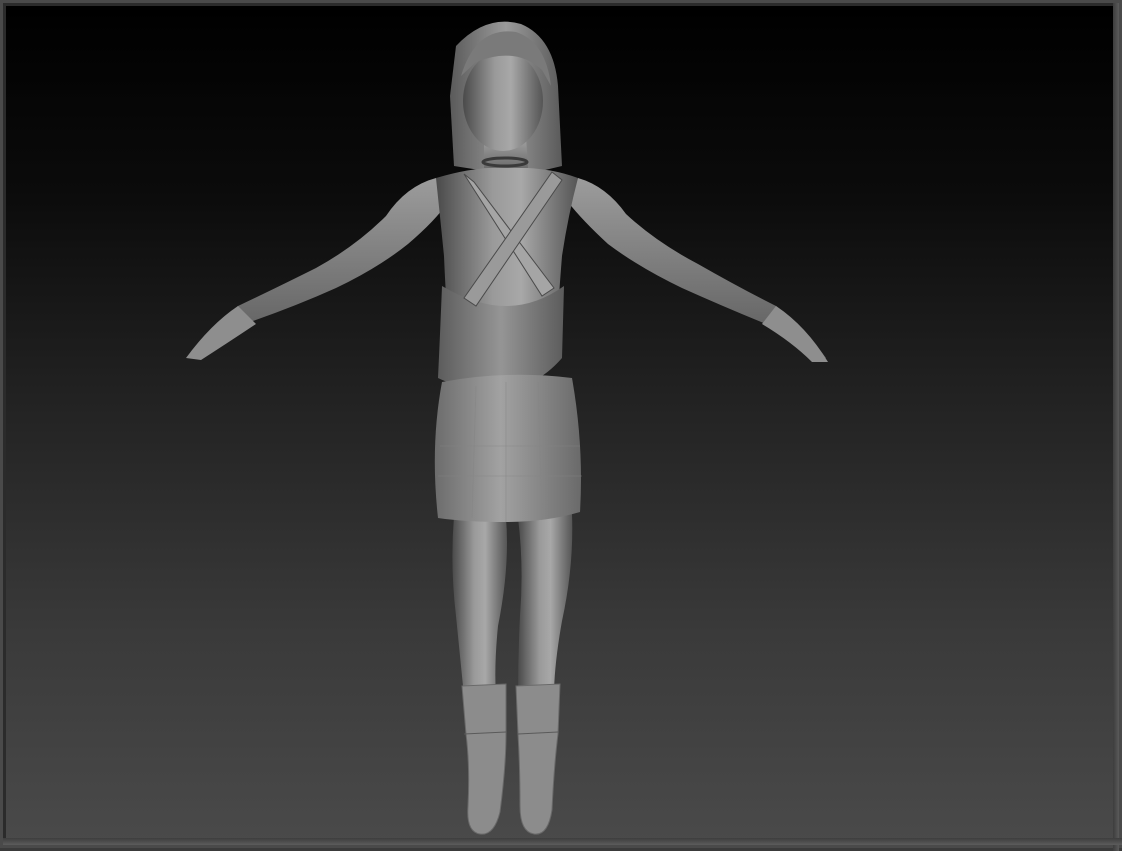  I want to click on viewport-scroll-edge-bottom, so click(562, 841).